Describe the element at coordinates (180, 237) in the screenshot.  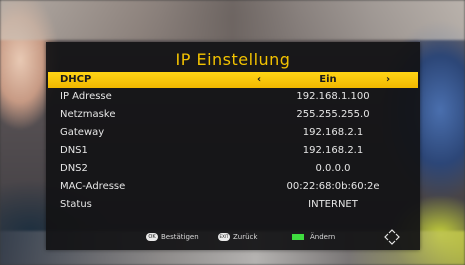
I see `confirm-label: Bestätigen` at that location.